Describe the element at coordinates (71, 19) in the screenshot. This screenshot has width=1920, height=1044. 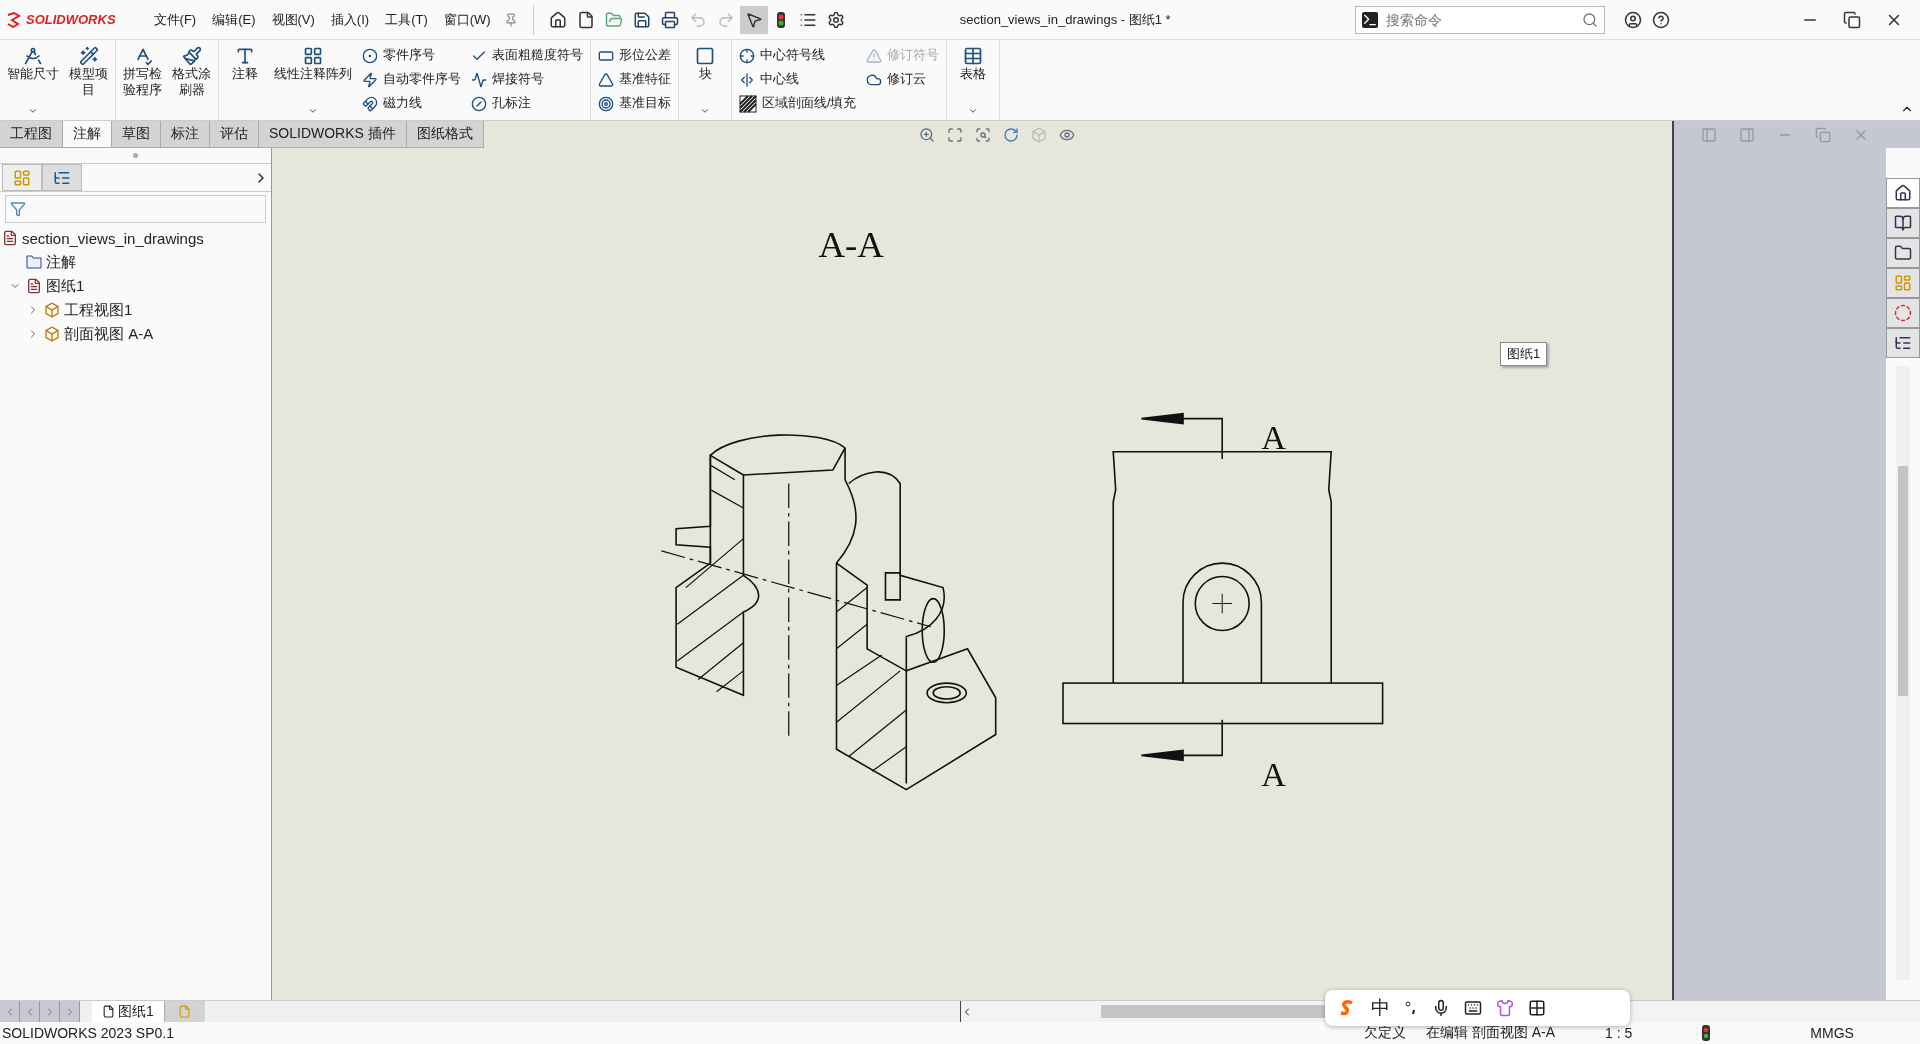
I see `app-logo: SOLIDWORKS` at that location.